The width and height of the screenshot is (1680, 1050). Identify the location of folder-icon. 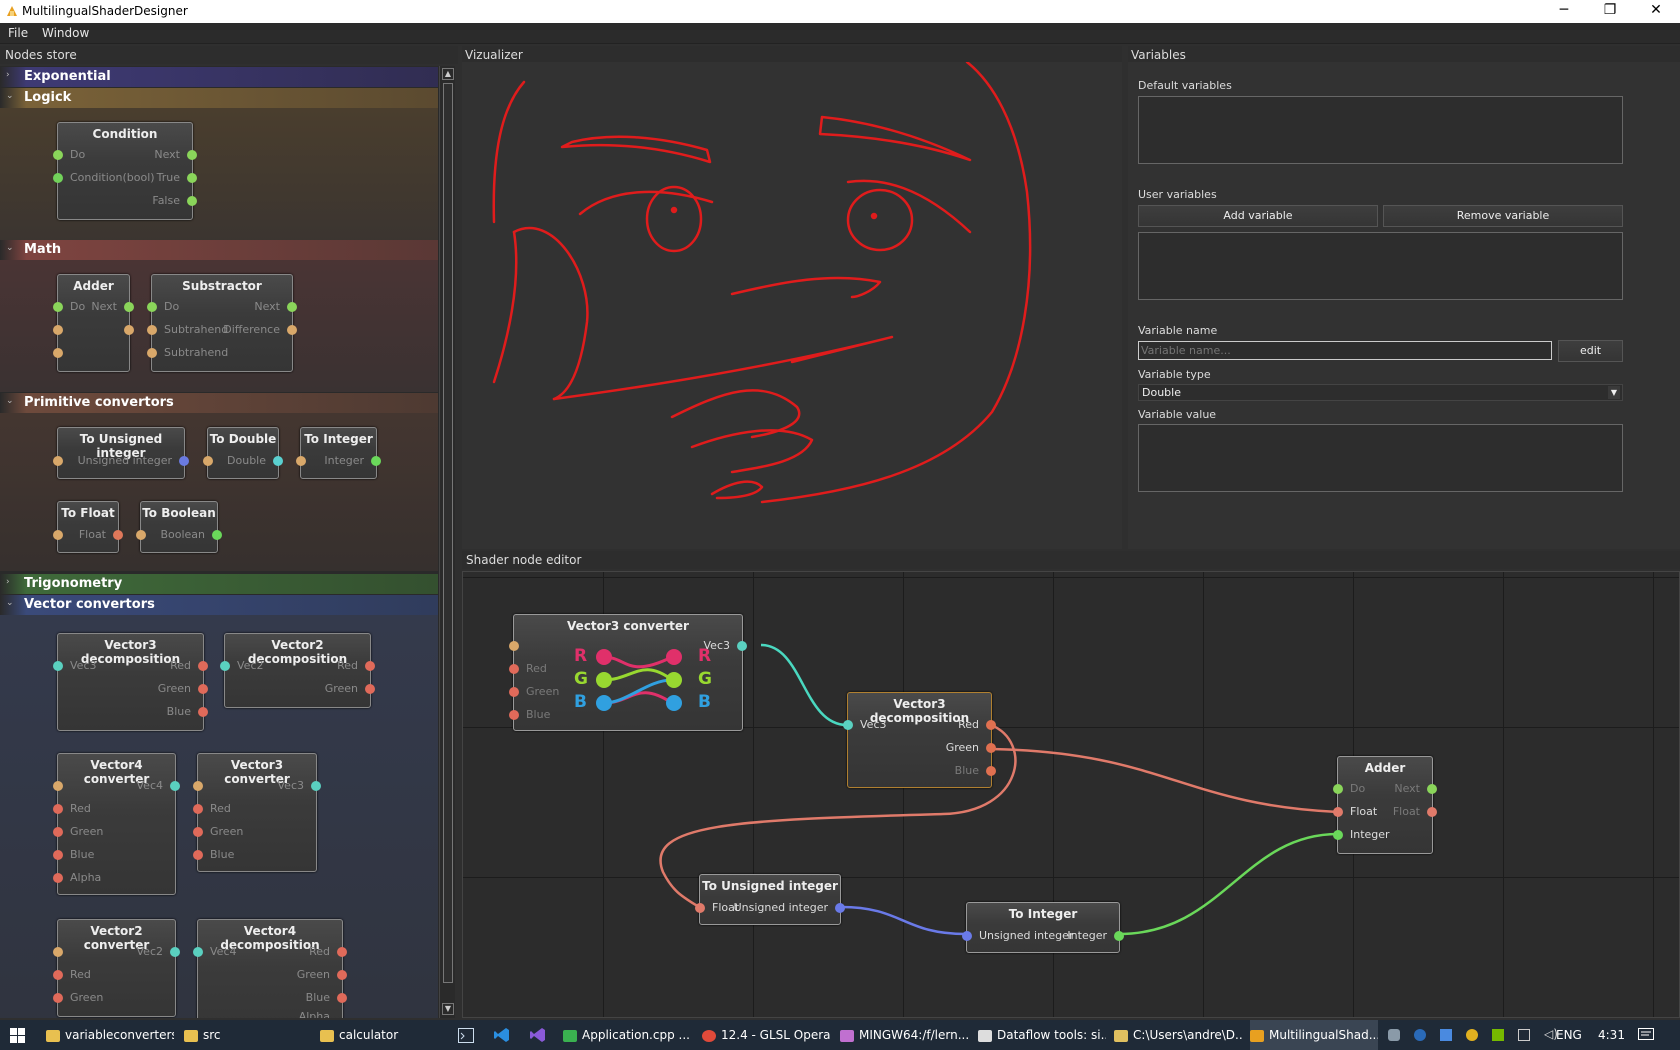
(53, 1035).